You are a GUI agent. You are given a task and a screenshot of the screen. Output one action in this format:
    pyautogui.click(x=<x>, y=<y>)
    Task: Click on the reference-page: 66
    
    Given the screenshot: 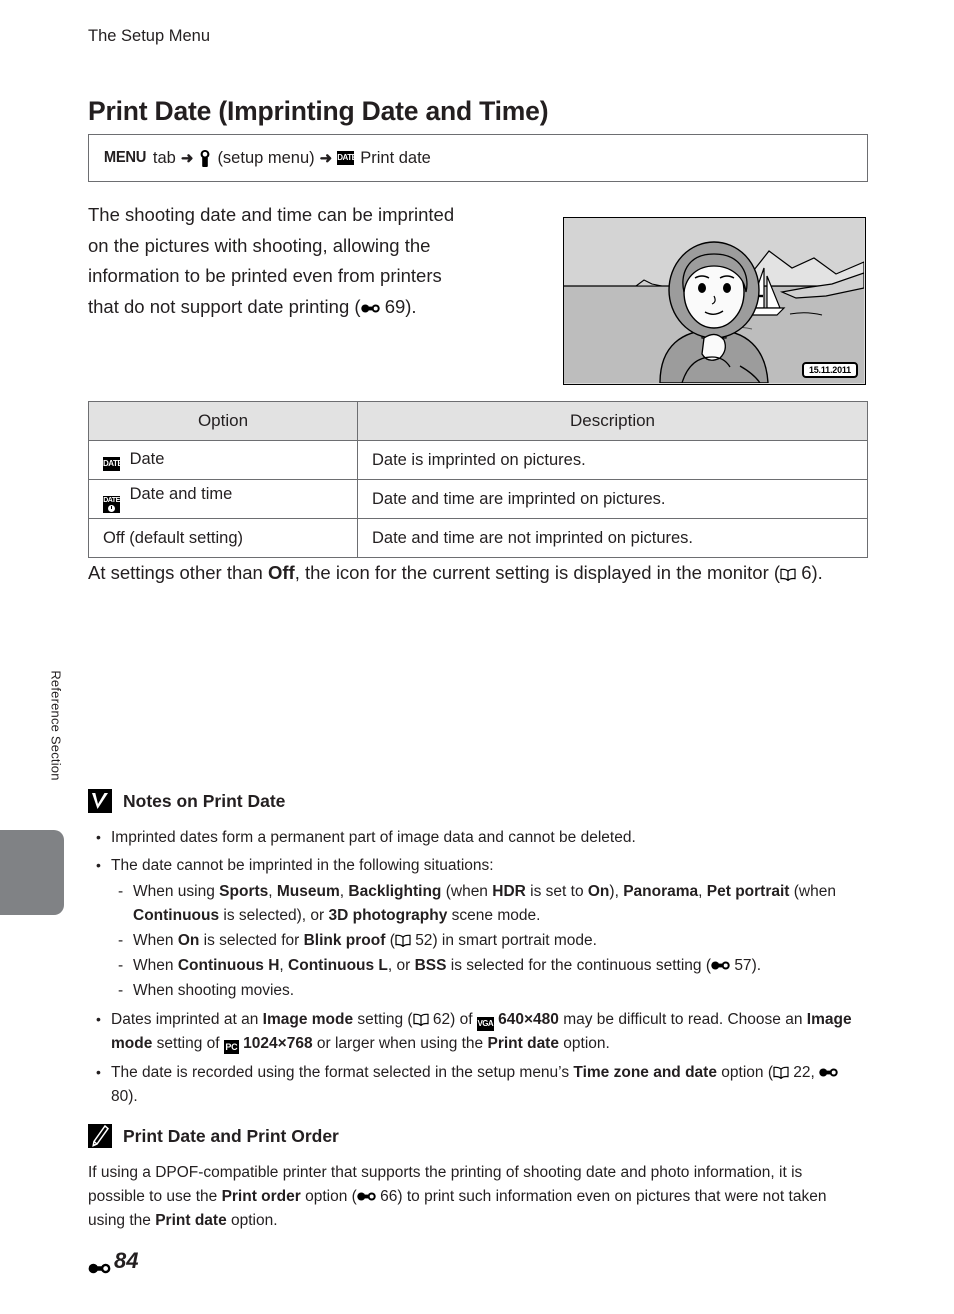 What is the action you would take?
    pyautogui.click(x=389, y=1196)
    